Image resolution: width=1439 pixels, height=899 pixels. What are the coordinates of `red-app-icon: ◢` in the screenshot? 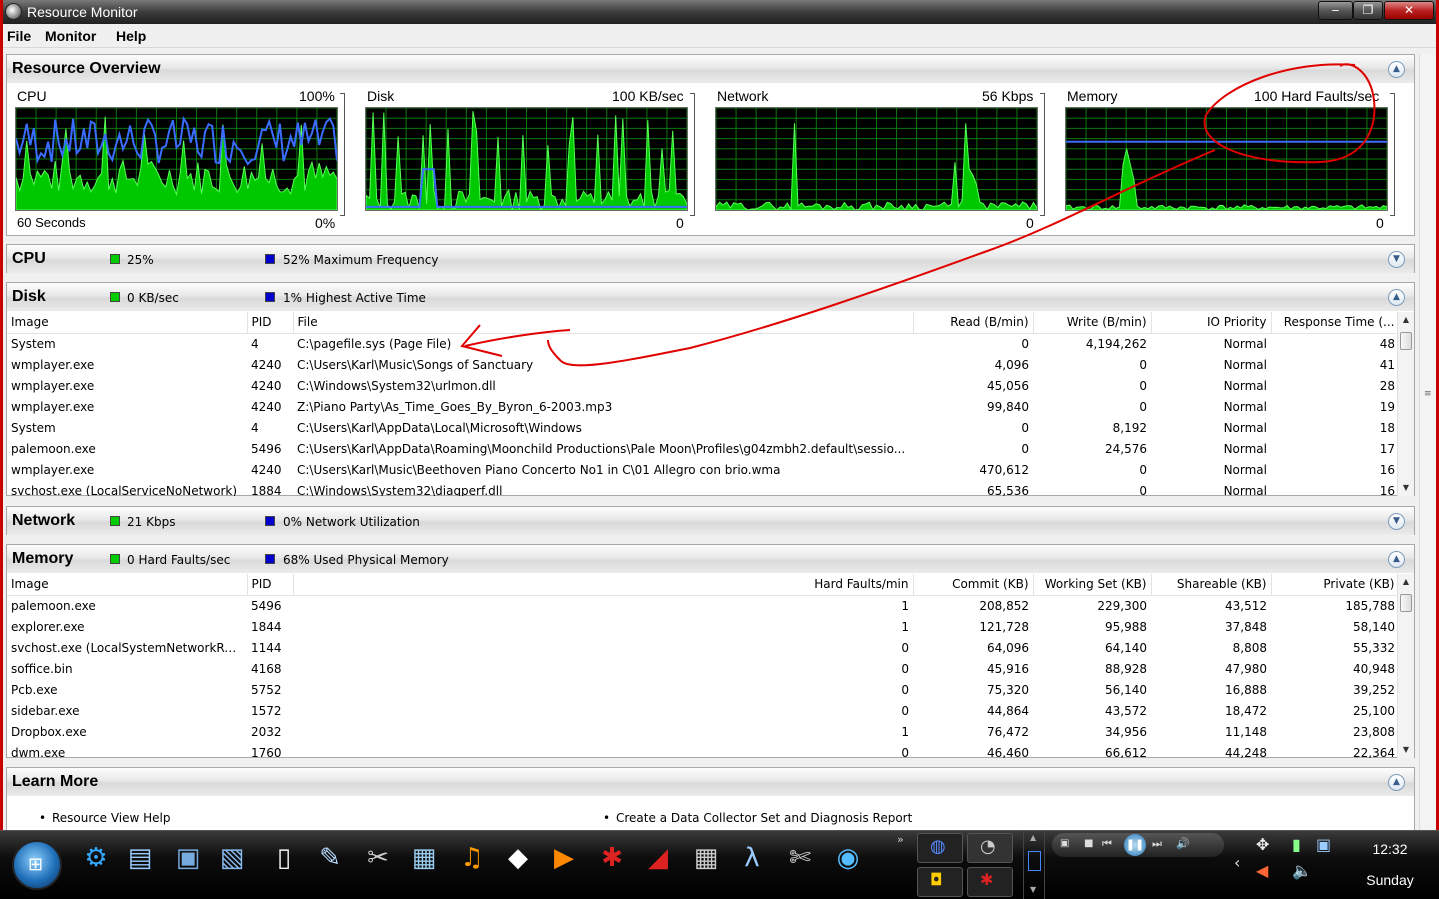 It's located at (658, 858).